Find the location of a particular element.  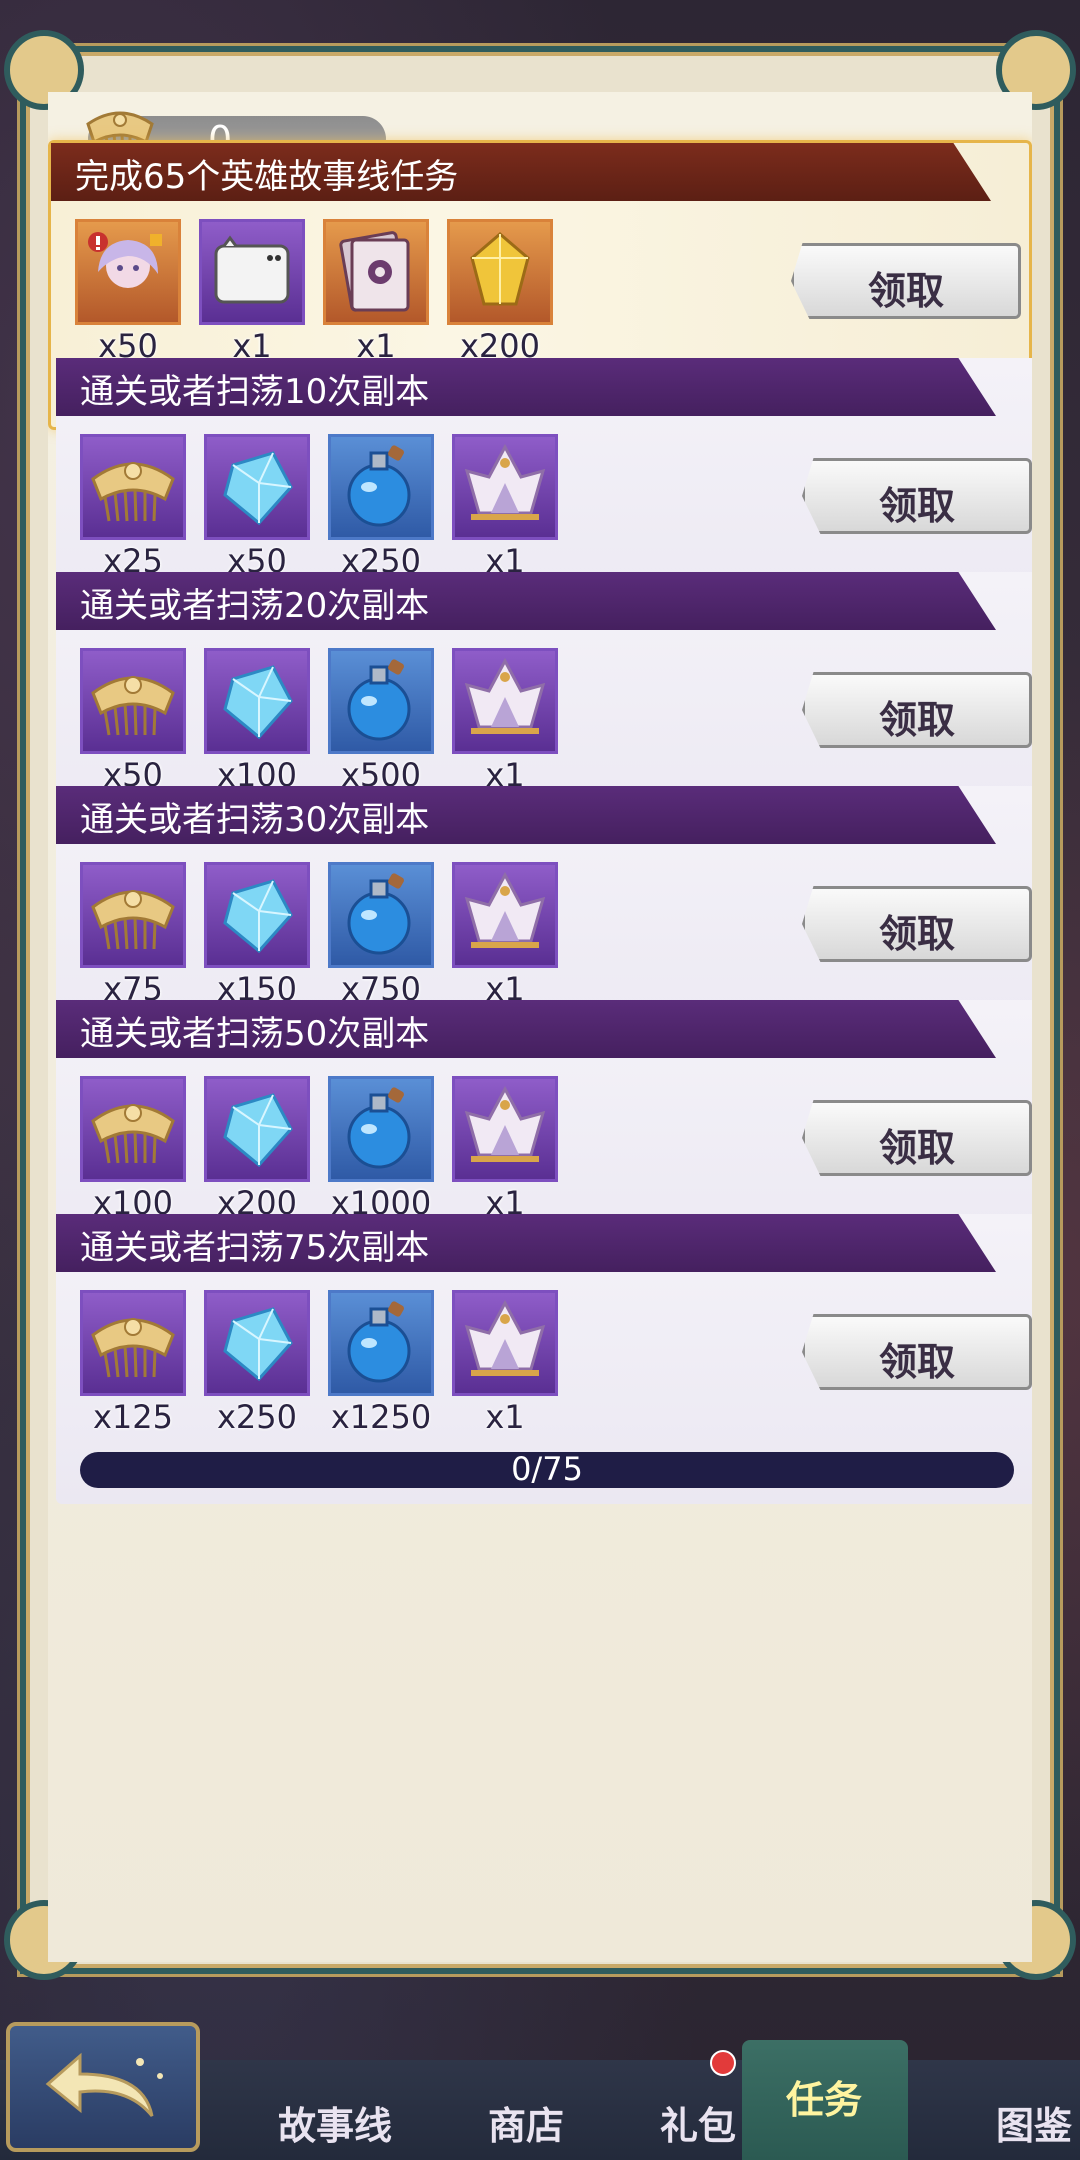

reward-quantity: x1250 is located at coordinates (381, 1417).